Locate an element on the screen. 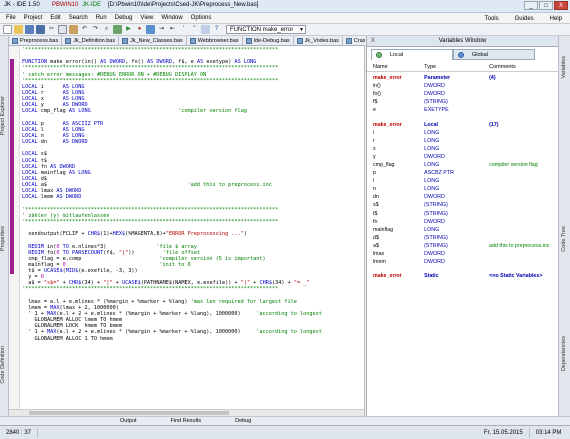 The height and width of the screenshot is (439, 570). variable-row: d$ (STRING) is located at coordinates (465, 238).